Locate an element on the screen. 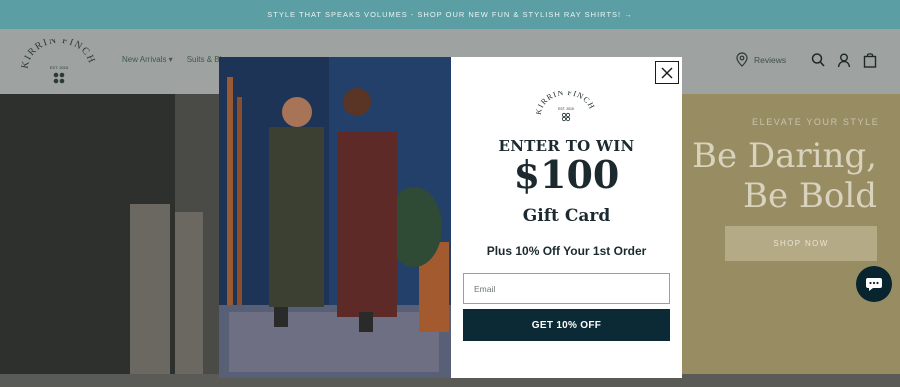  cart-icon is located at coordinates (870, 60).